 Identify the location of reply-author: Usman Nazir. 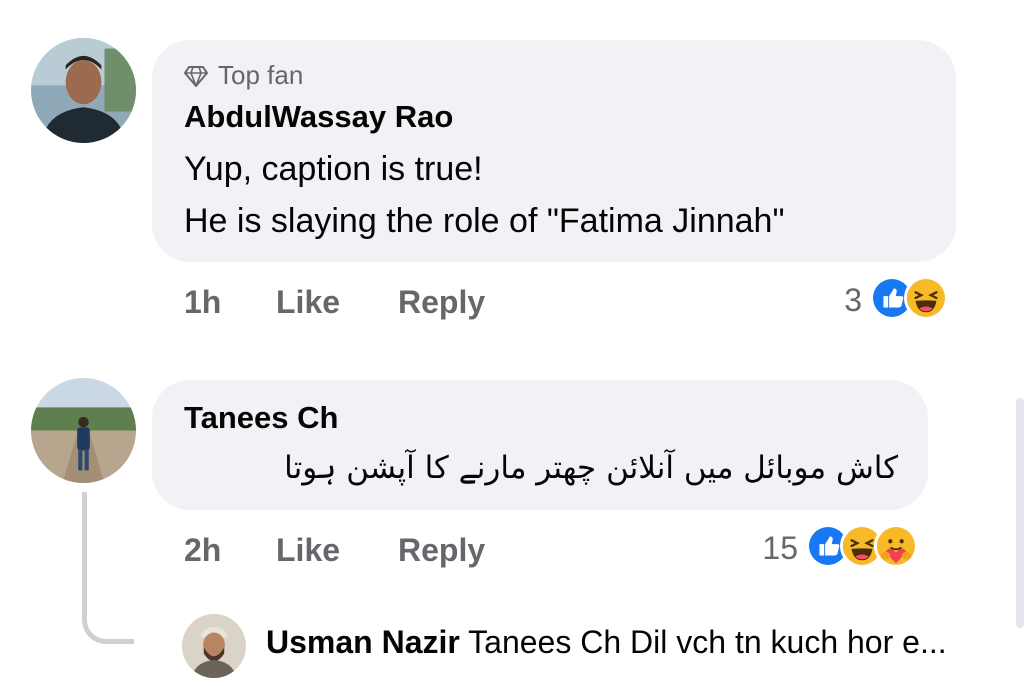
(363, 642).